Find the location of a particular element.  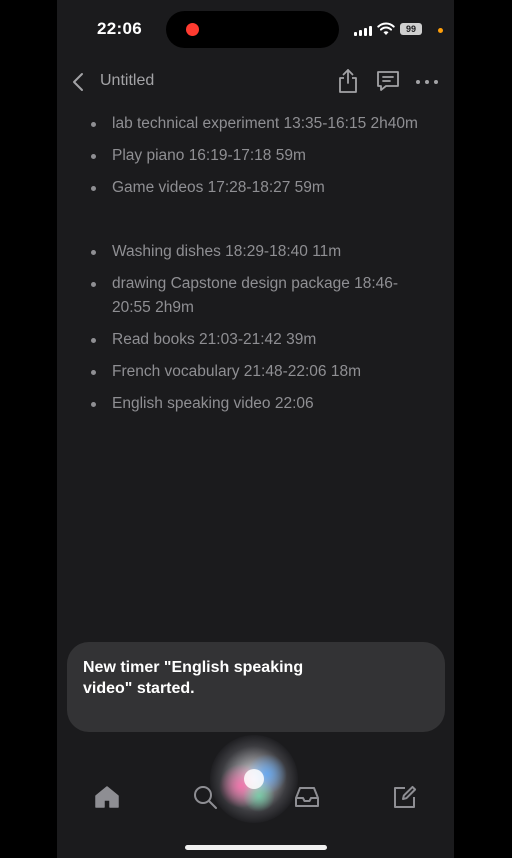

comment-icon is located at coordinates (388, 81).